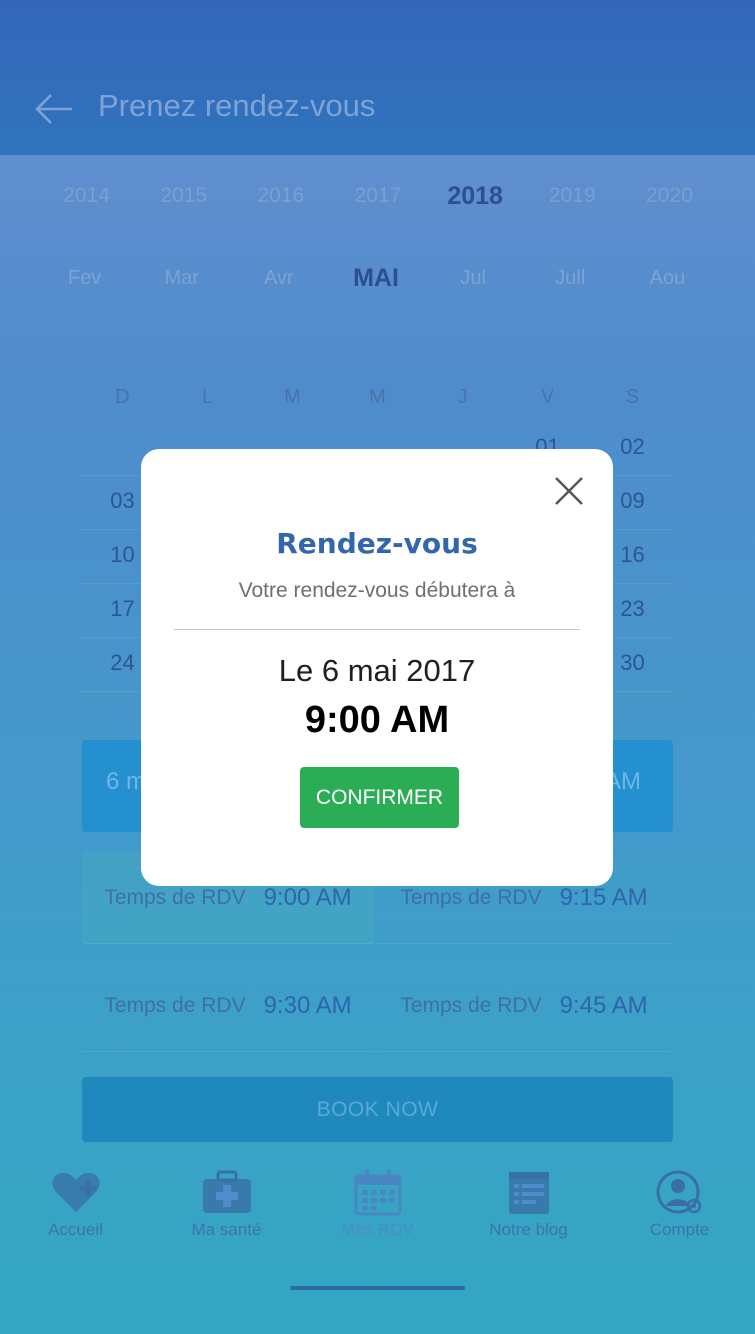 The image size is (755, 1334). What do you see at coordinates (570, 278) in the screenshot?
I see `month-option: Jull` at bounding box center [570, 278].